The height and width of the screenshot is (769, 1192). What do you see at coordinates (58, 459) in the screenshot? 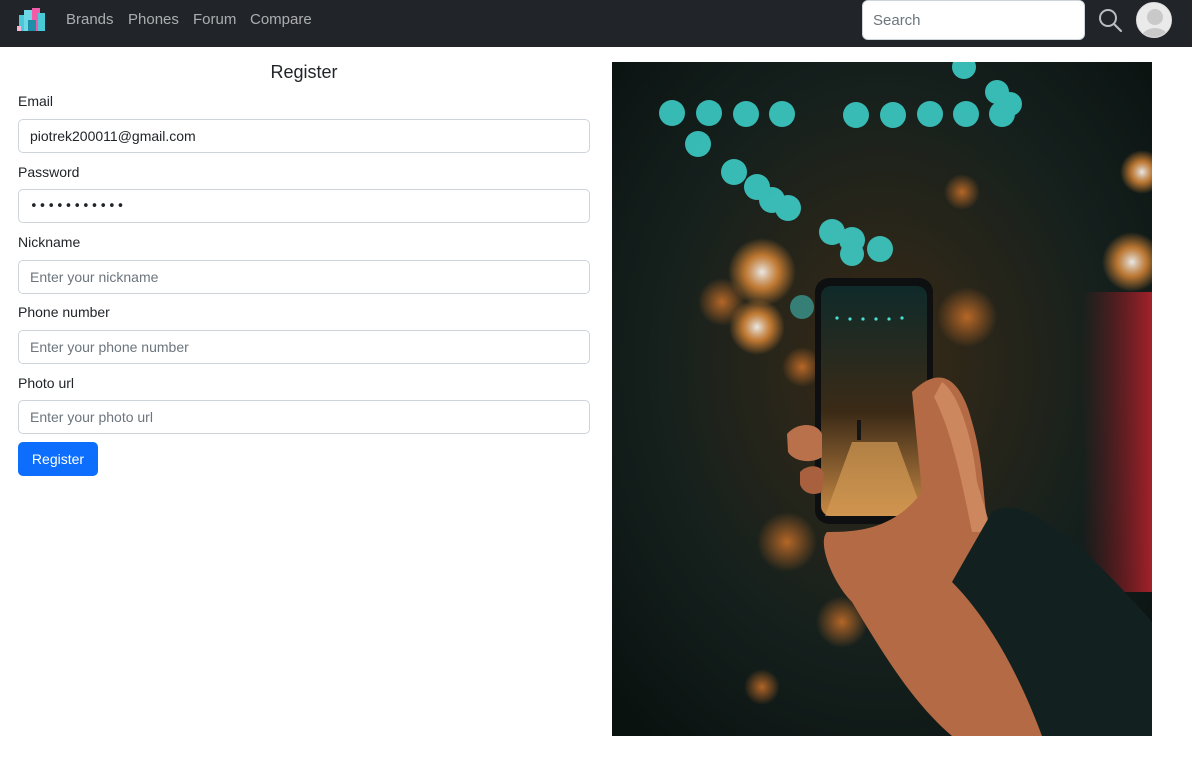
I see `register-button: Register` at bounding box center [58, 459].